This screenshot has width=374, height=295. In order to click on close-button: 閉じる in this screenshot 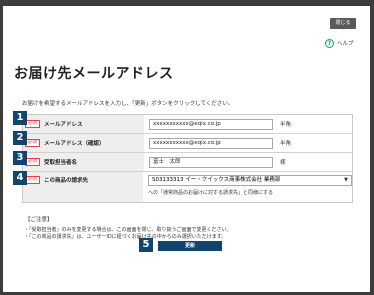, I will do `click(343, 23)`.